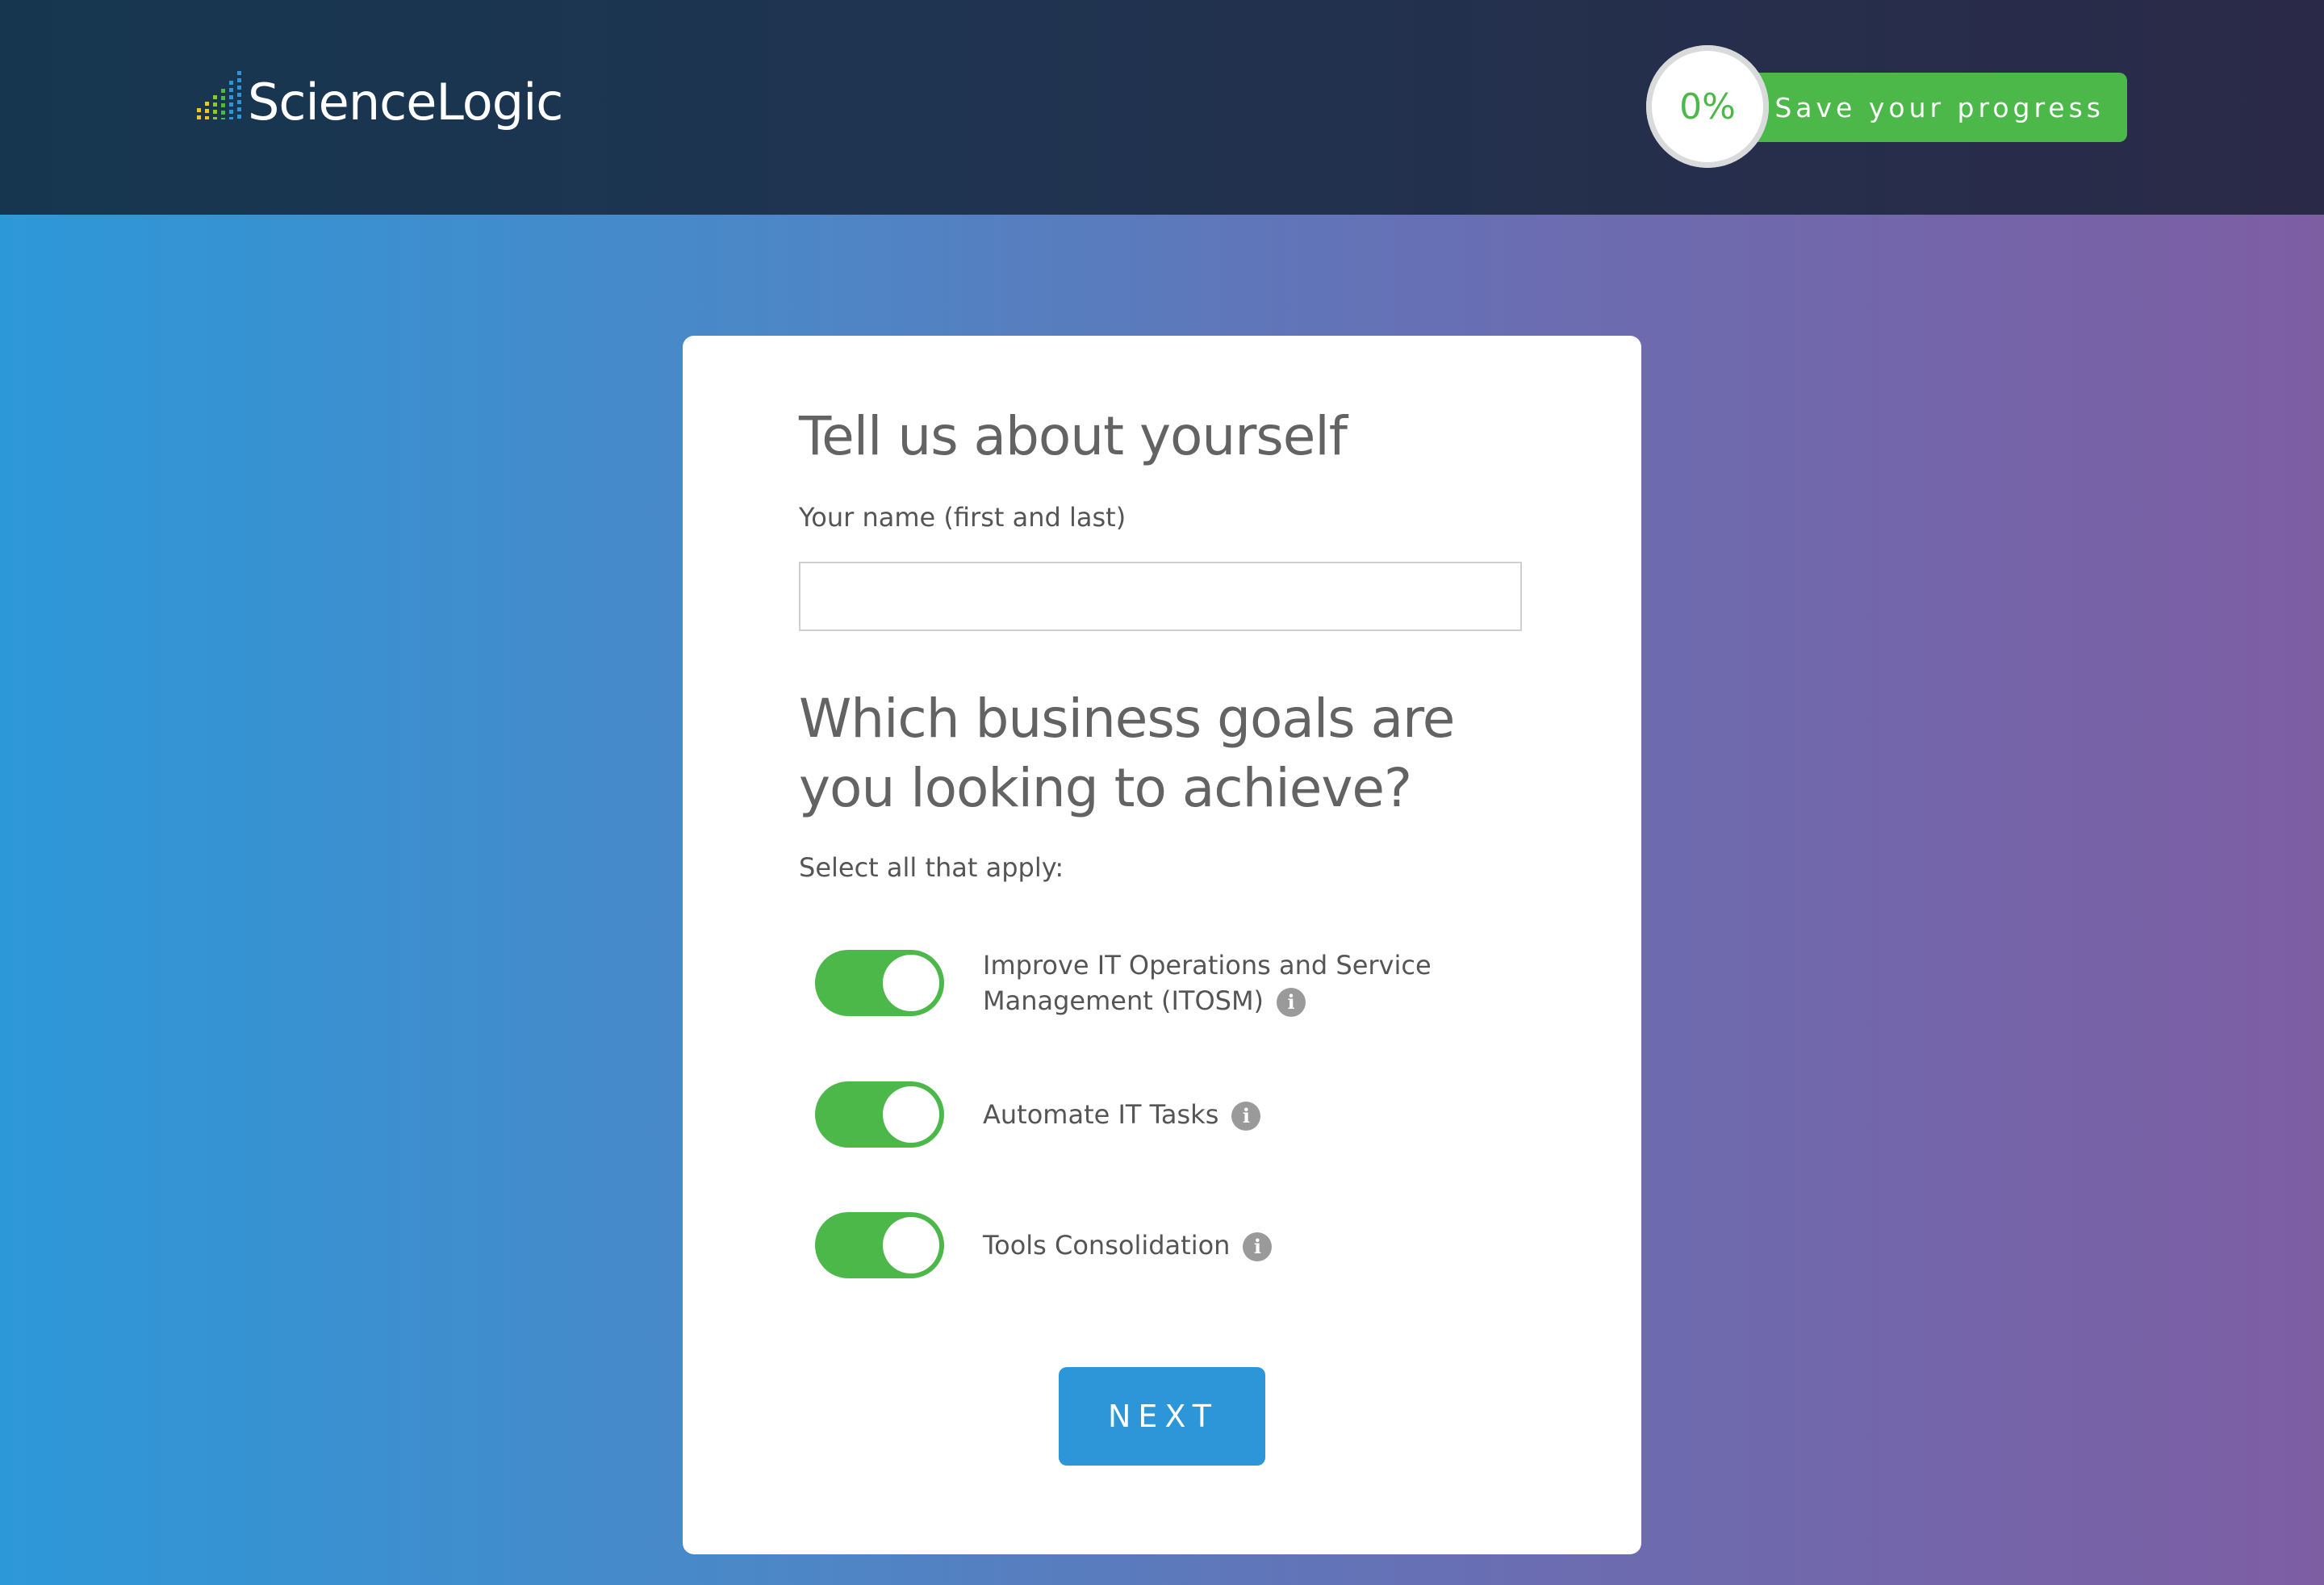 The width and height of the screenshot is (2324, 1585). I want to click on select-hint: Select all that apply:, so click(931, 867).